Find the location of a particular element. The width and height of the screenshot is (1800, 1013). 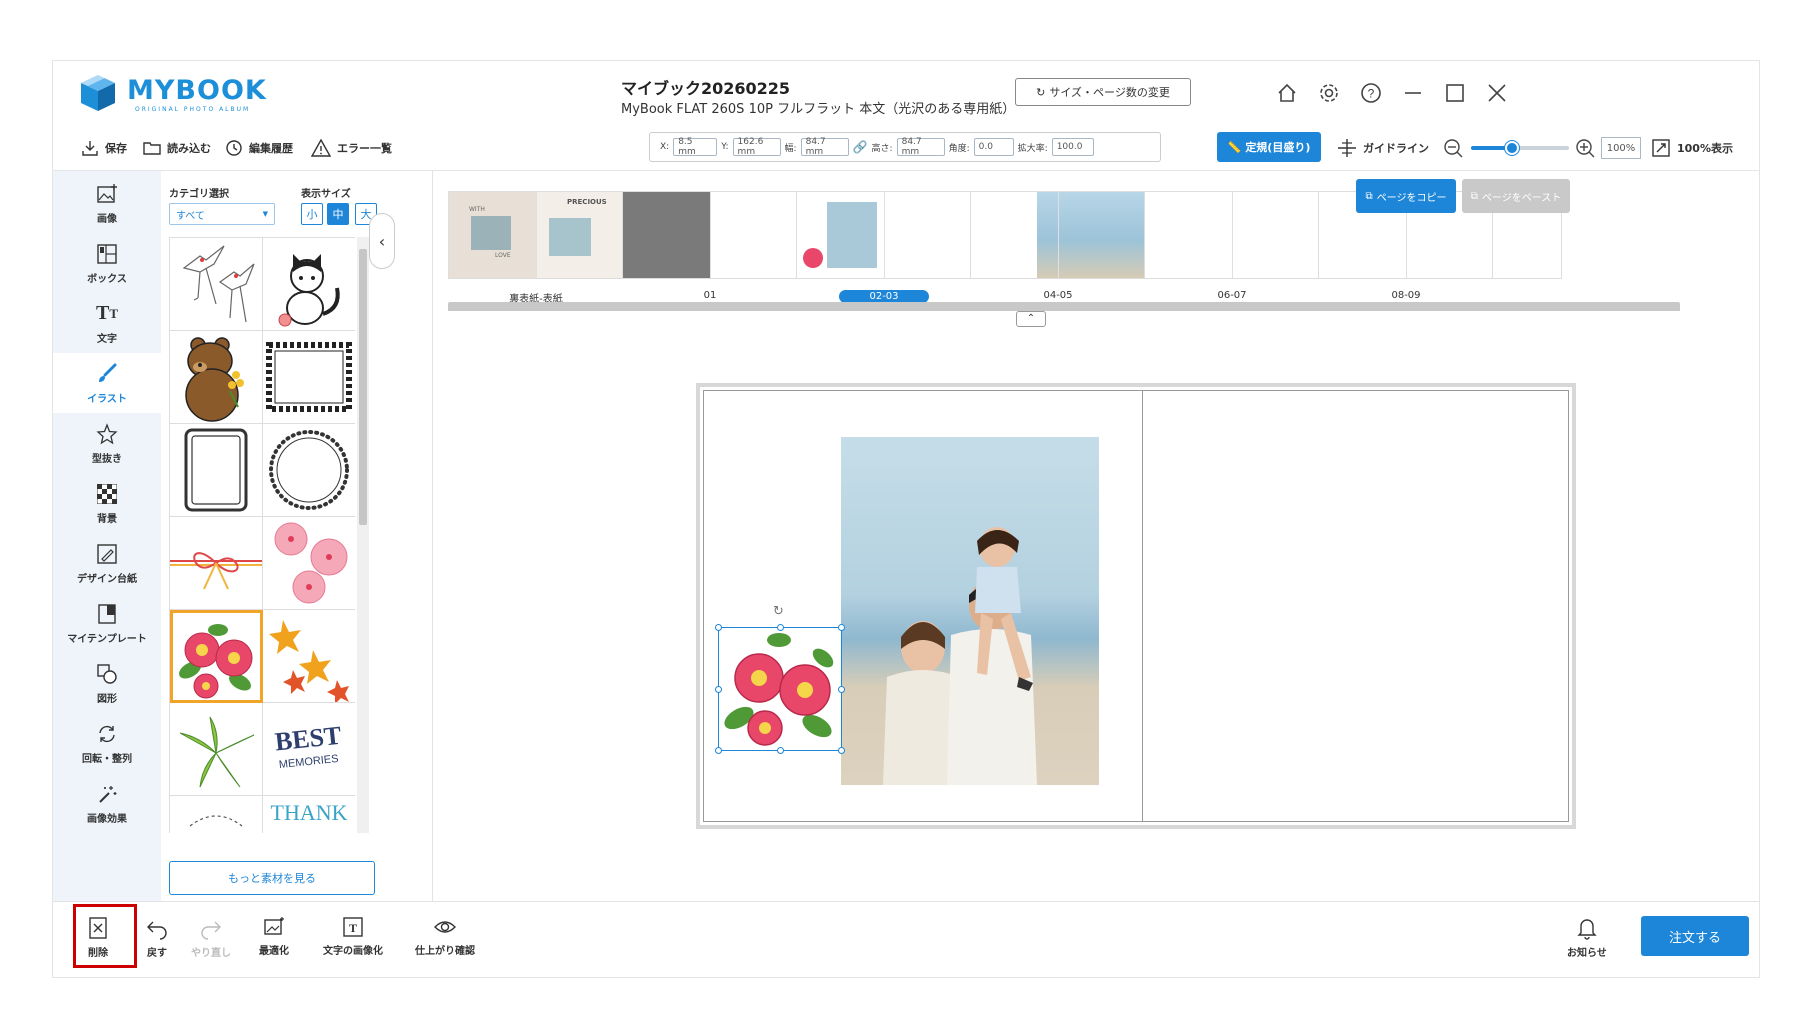

minimize-icon is located at coordinates (1413, 93).